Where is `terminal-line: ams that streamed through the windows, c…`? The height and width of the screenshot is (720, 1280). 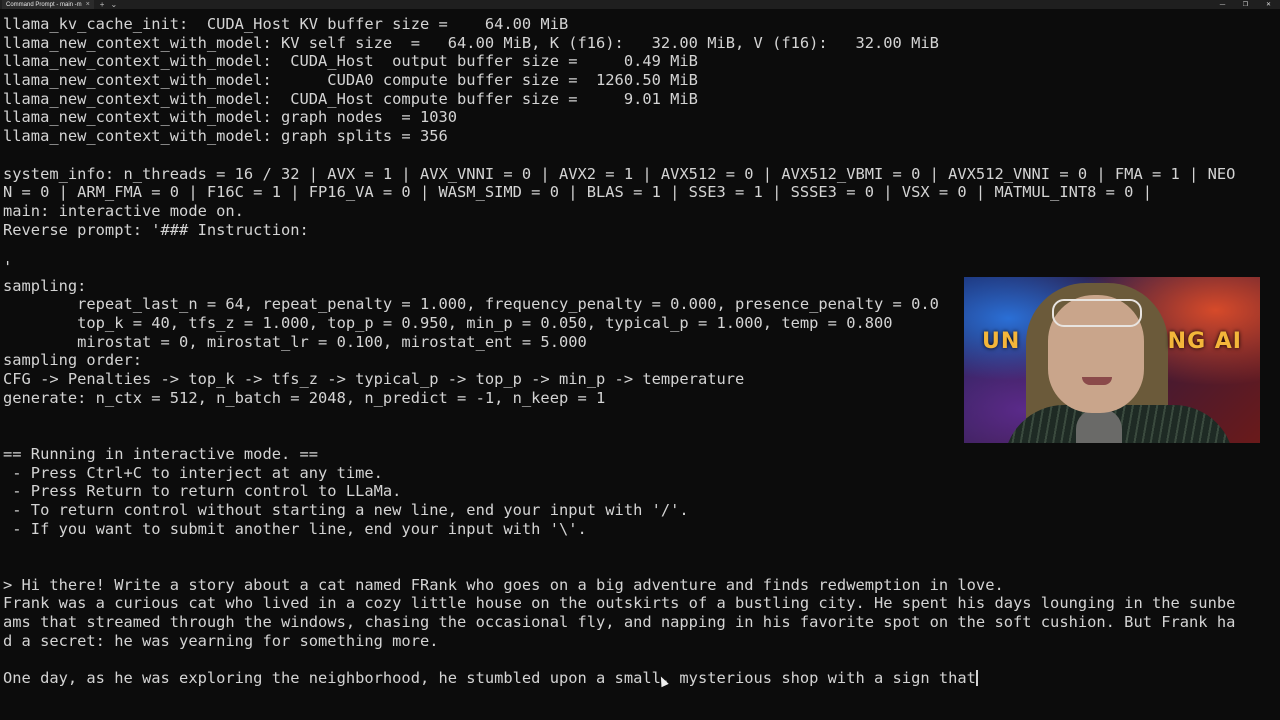 terminal-line: ams that streamed through the windows, c… is located at coordinates (619, 622).